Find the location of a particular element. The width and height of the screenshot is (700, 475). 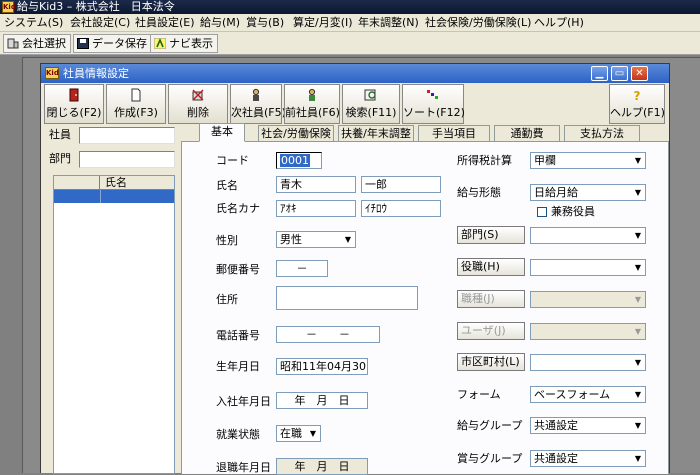

user-select: ▼ is located at coordinates (588, 331).